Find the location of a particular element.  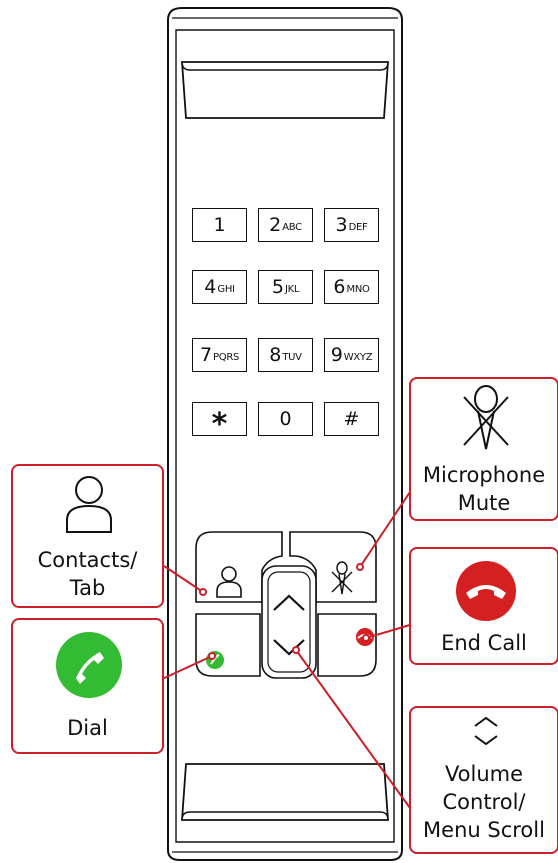

key-hash: # is located at coordinates (351, 419).